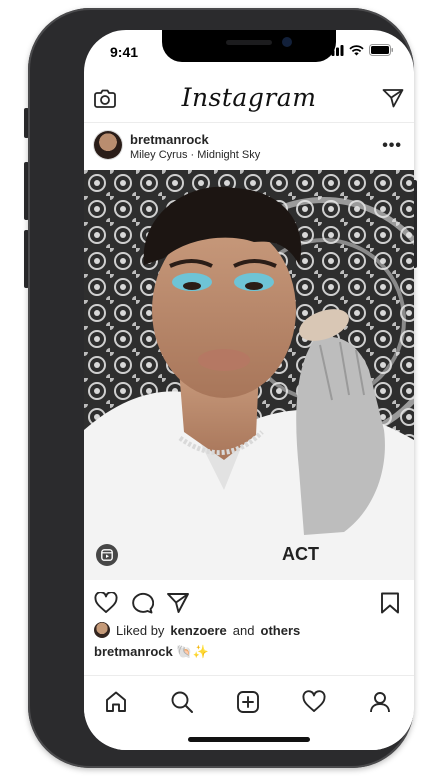 The image size is (445, 776). Describe the element at coordinates (314, 702) in the screenshot. I see `activity-icon` at that location.